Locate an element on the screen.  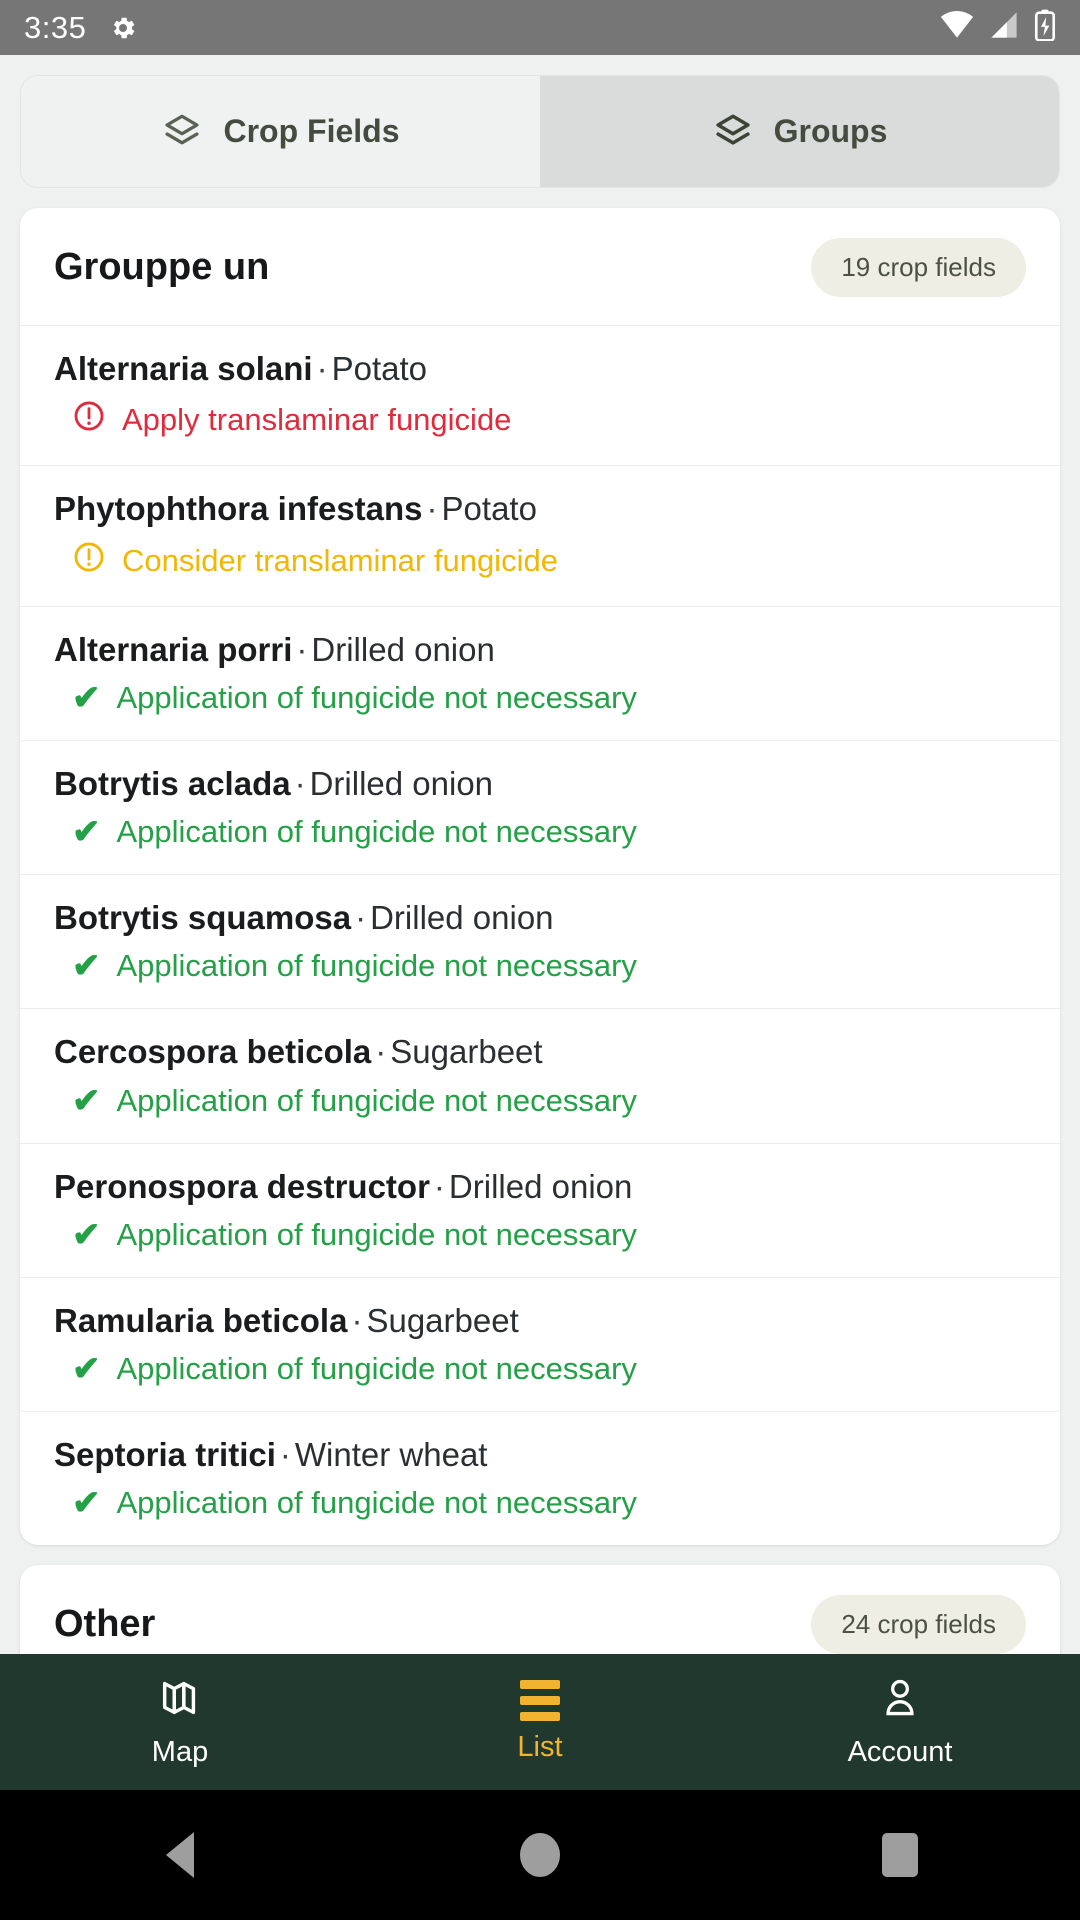
recents-button is located at coordinates (900, 1855).